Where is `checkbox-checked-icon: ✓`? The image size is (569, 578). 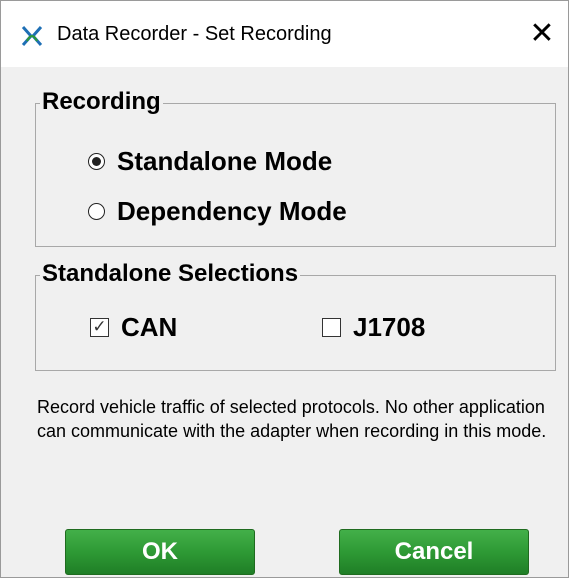 checkbox-checked-icon: ✓ is located at coordinates (99, 327).